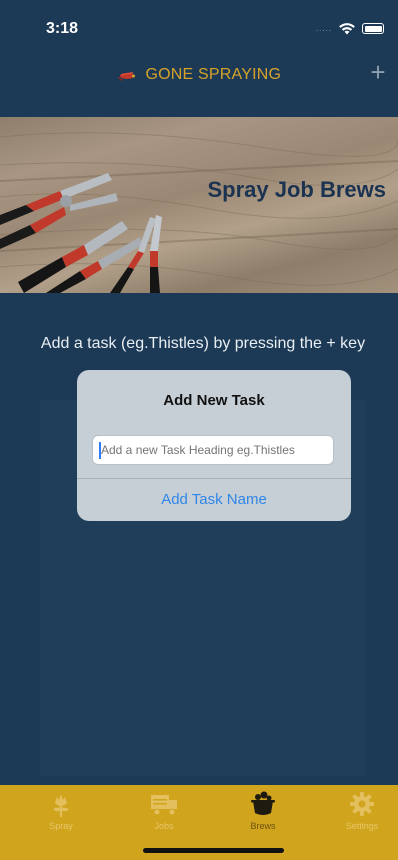  Describe the element at coordinates (263, 803) in the screenshot. I see `cauldron-icon` at that location.